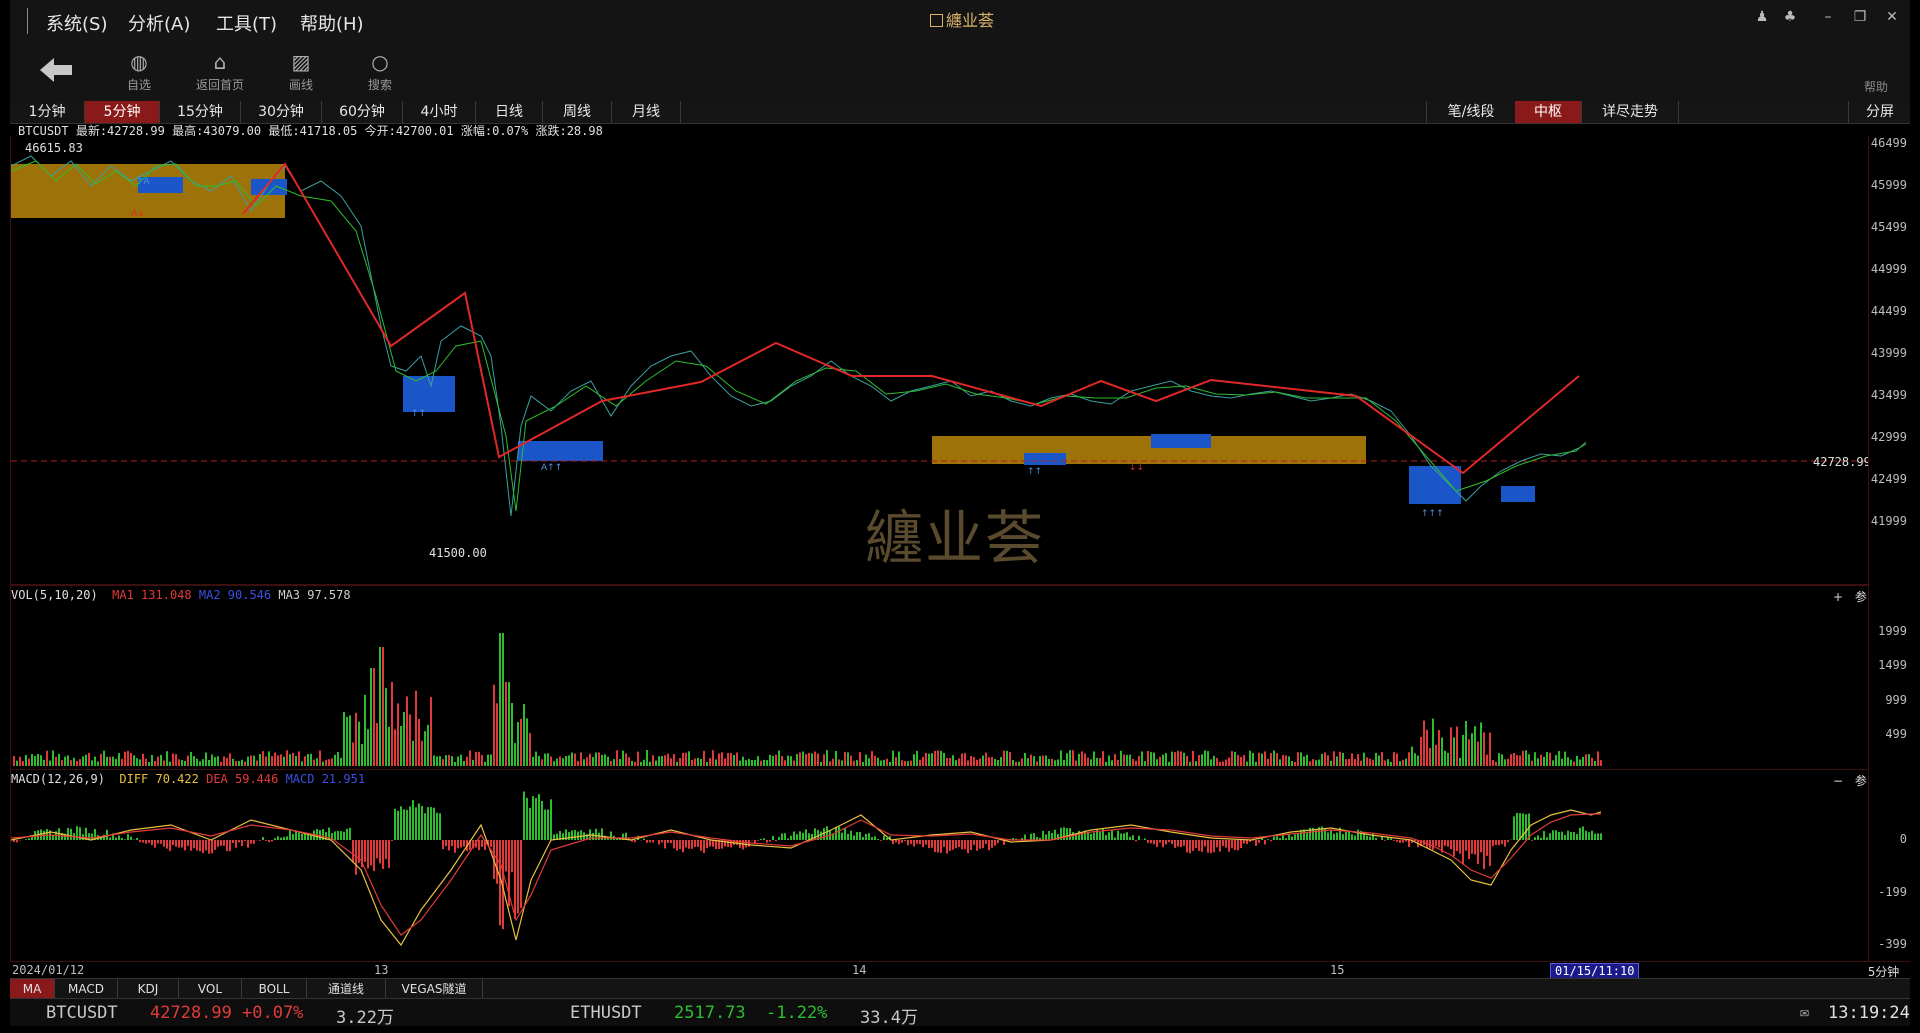  What do you see at coordinates (434, 989) in the screenshot?
I see `tab-indicator-vegas: VEGAS隧道` at bounding box center [434, 989].